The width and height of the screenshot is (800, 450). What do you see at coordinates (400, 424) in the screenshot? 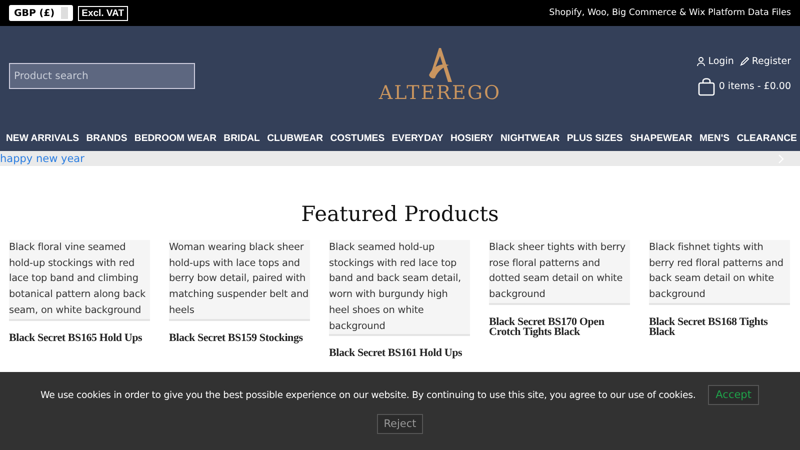
I see `reject-button: Reject` at bounding box center [400, 424].